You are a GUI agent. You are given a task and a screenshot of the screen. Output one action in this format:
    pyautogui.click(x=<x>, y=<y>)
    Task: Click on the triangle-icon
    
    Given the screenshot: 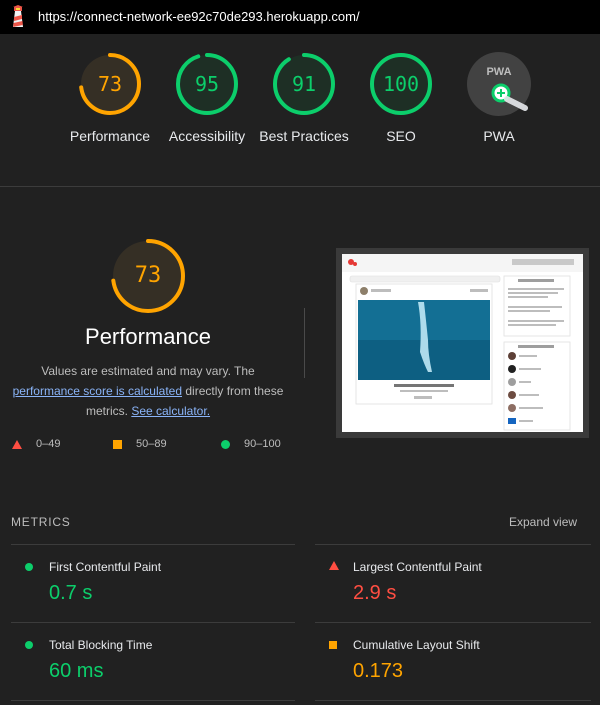 What is the action you would take?
    pyautogui.click(x=17, y=444)
    